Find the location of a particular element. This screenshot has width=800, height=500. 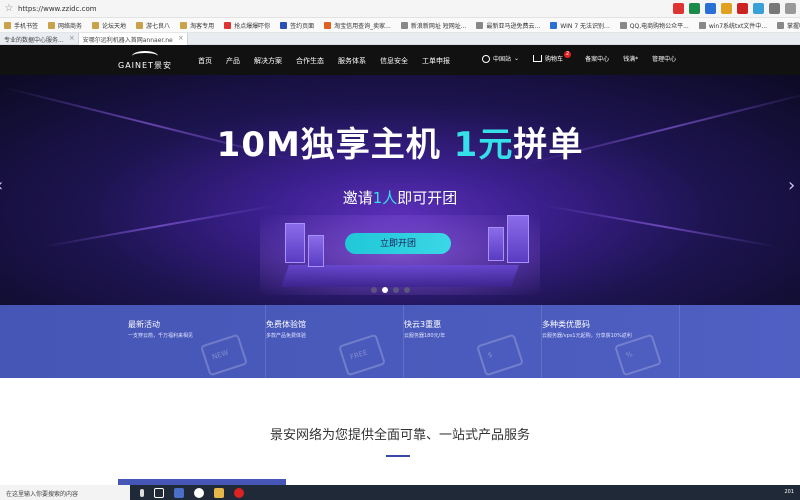

region-selector: 中国站 ⌄ is located at coordinates (500, 58).